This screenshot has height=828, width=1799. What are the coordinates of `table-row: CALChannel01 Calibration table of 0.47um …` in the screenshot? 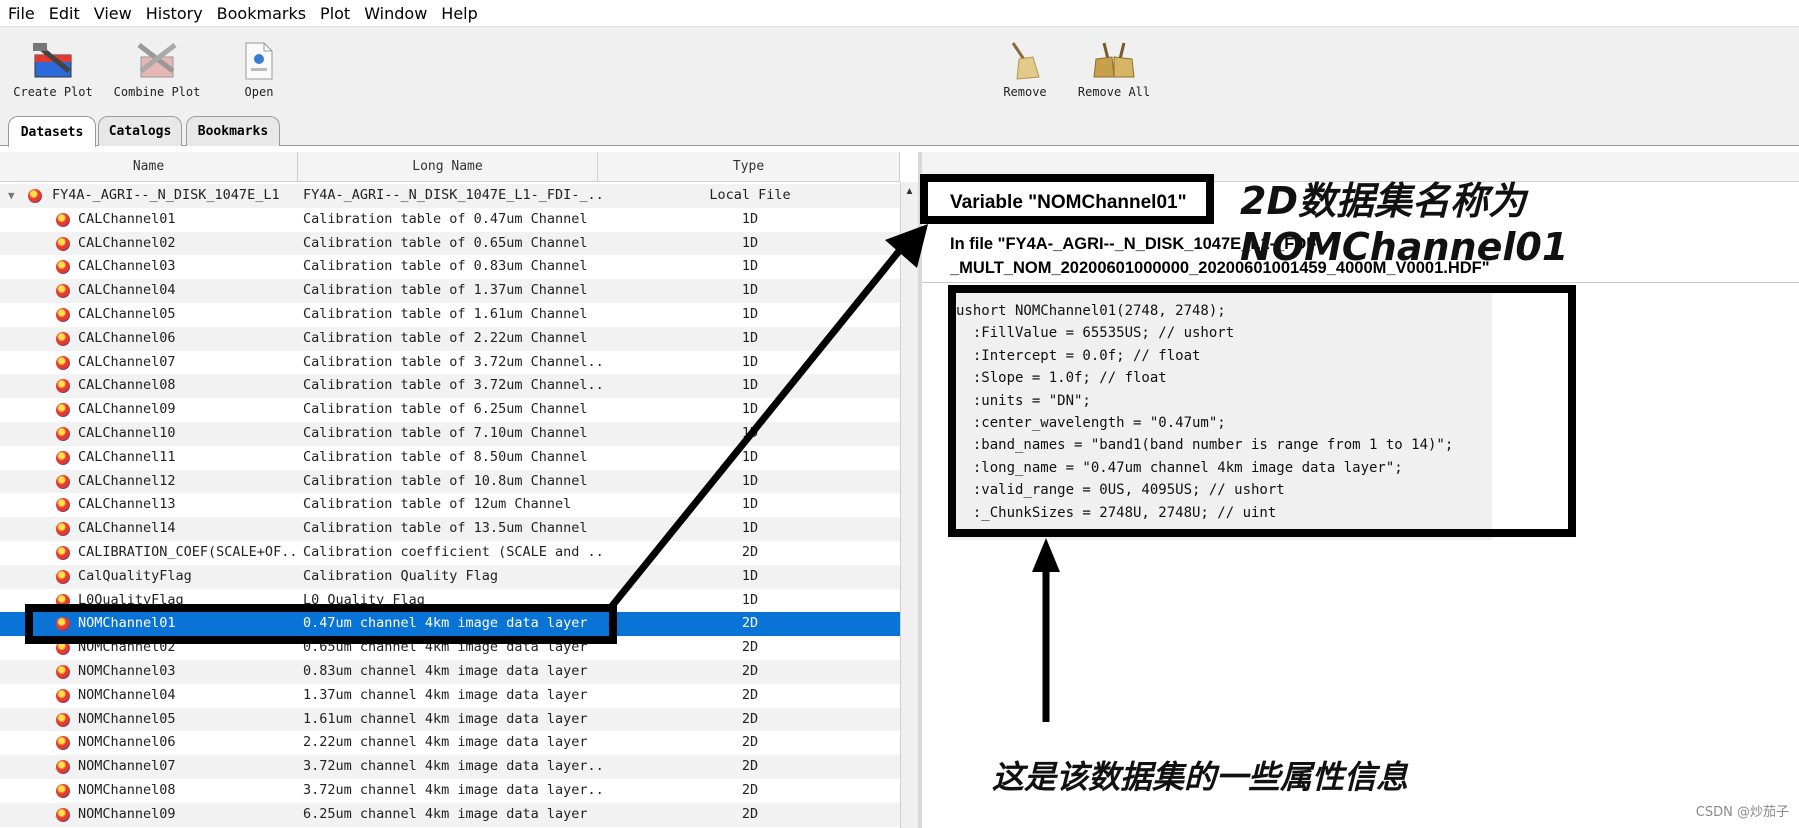 It's located at (450, 220).